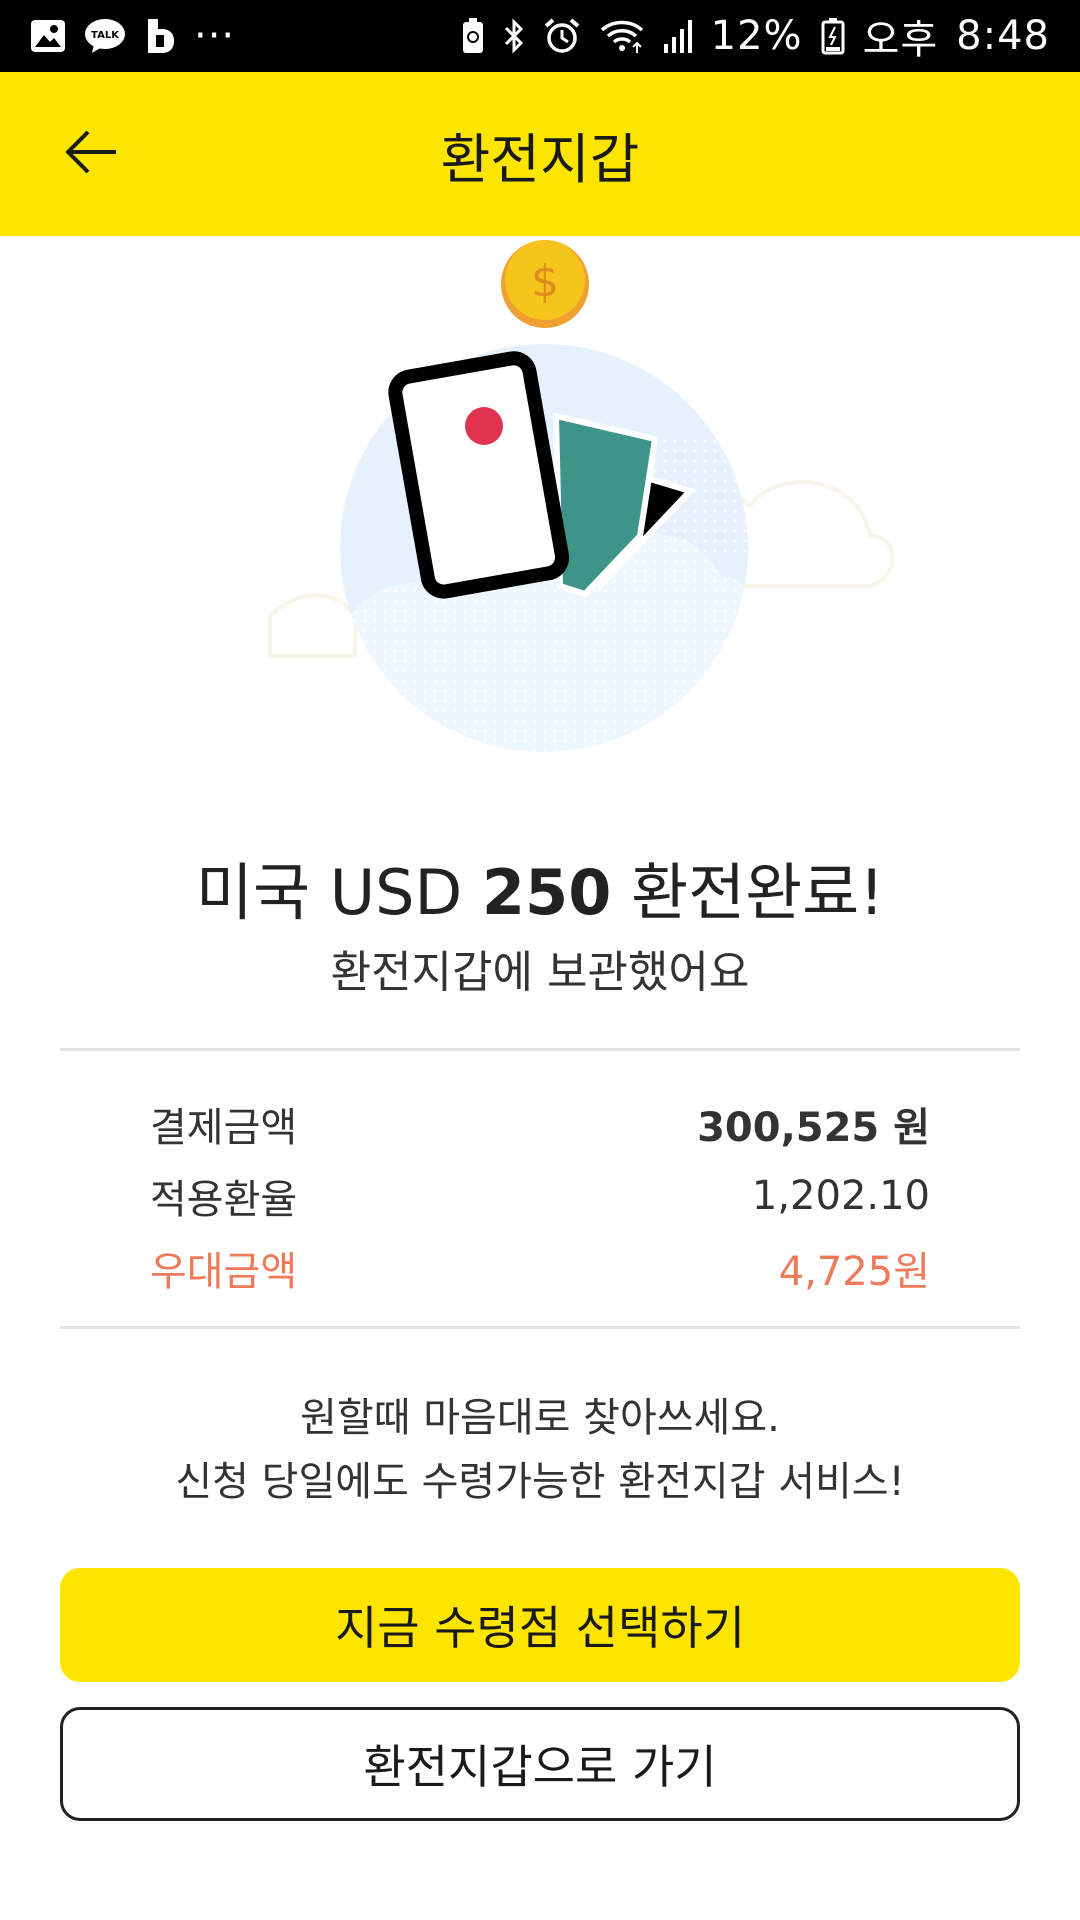 This screenshot has width=1080, height=1920. Describe the element at coordinates (540, 1418) in the screenshot. I see `notice-line-1: 원할때 마음대로 찾아쓰세요.` at that location.